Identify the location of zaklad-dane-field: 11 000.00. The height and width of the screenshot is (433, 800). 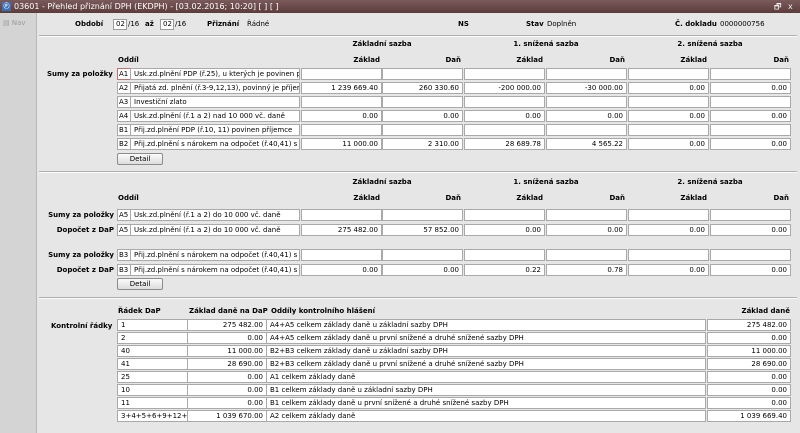
(749, 351).